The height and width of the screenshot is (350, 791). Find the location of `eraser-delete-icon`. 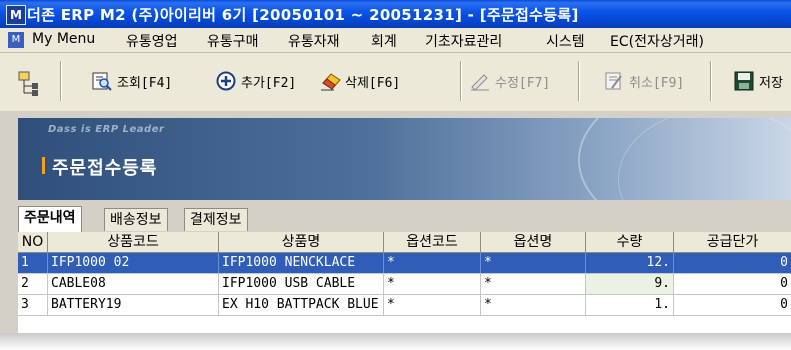

eraser-delete-icon is located at coordinates (330, 81).